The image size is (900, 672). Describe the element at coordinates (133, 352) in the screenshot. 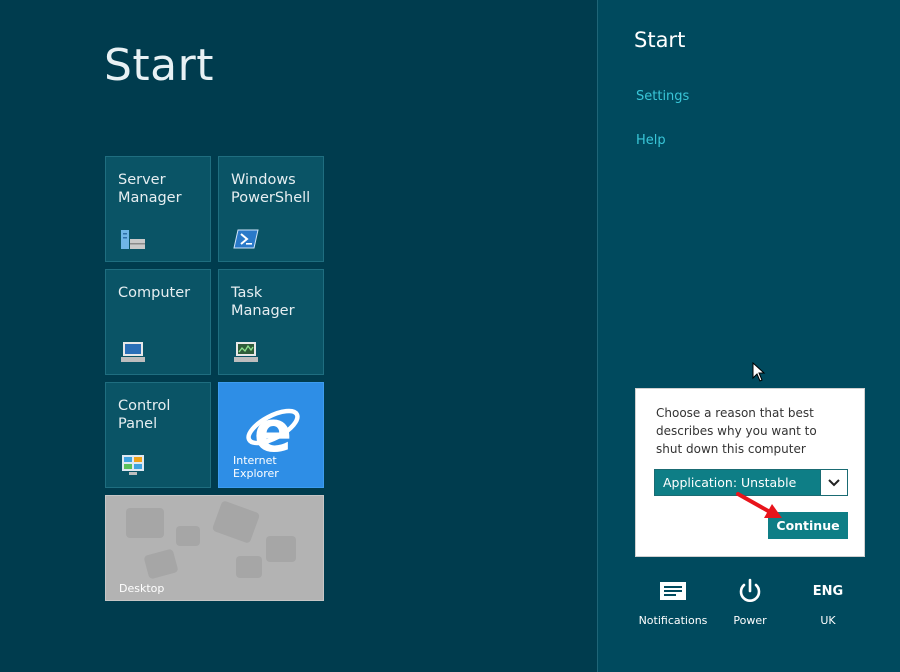

I see `computer-icon` at that location.